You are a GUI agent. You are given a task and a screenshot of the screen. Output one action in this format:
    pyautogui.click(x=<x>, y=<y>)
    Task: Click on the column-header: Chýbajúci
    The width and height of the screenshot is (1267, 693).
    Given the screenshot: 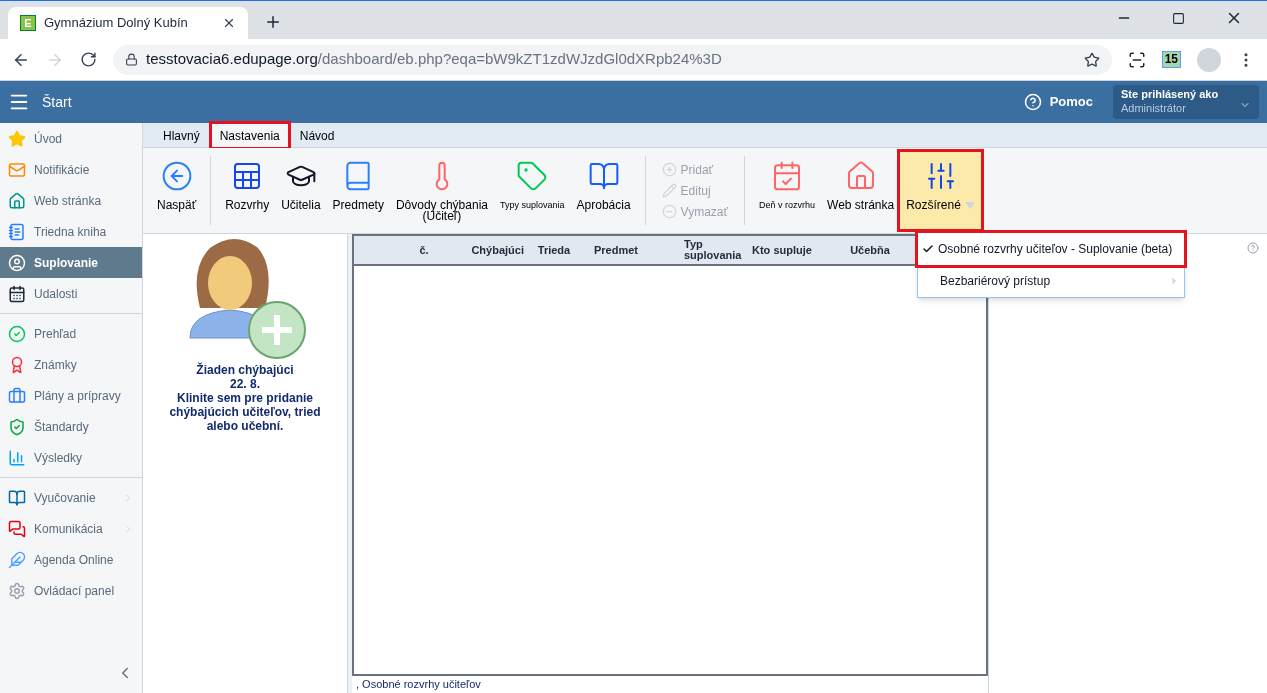 What is the action you would take?
    pyautogui.click(x=497, y=250)
    